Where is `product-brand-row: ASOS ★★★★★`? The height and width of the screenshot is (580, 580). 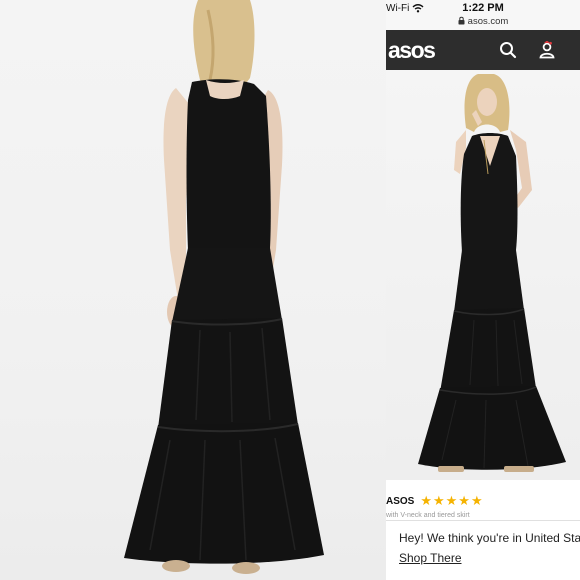 product-brand-row: ASOS ★★★★★ is located at coordinates (435, 501).